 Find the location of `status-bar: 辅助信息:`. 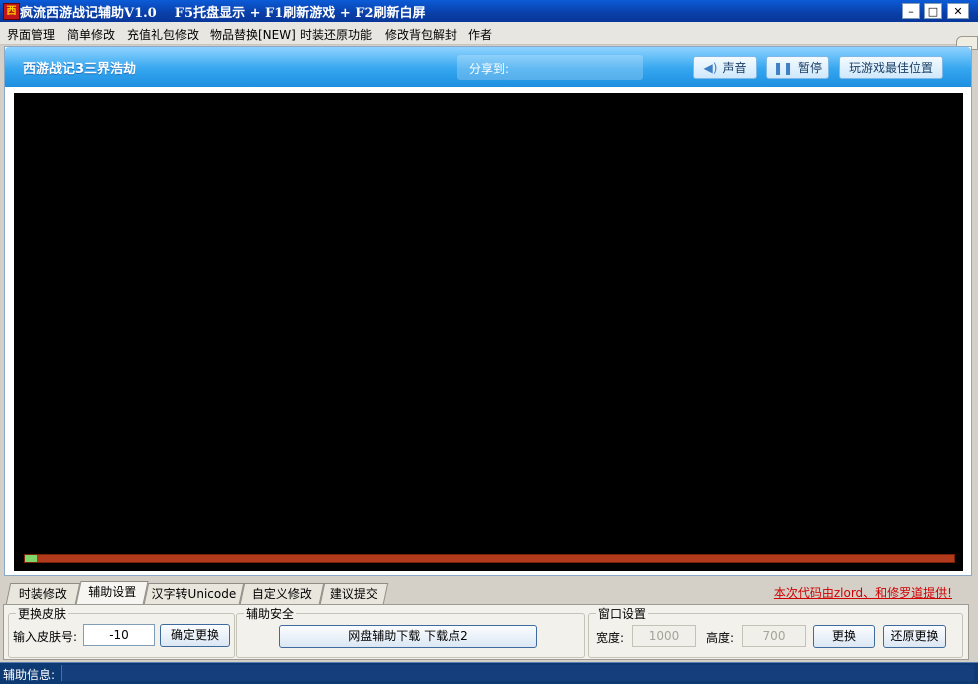

status-bar: 辅助信息: is located at coordinates (489, 673).